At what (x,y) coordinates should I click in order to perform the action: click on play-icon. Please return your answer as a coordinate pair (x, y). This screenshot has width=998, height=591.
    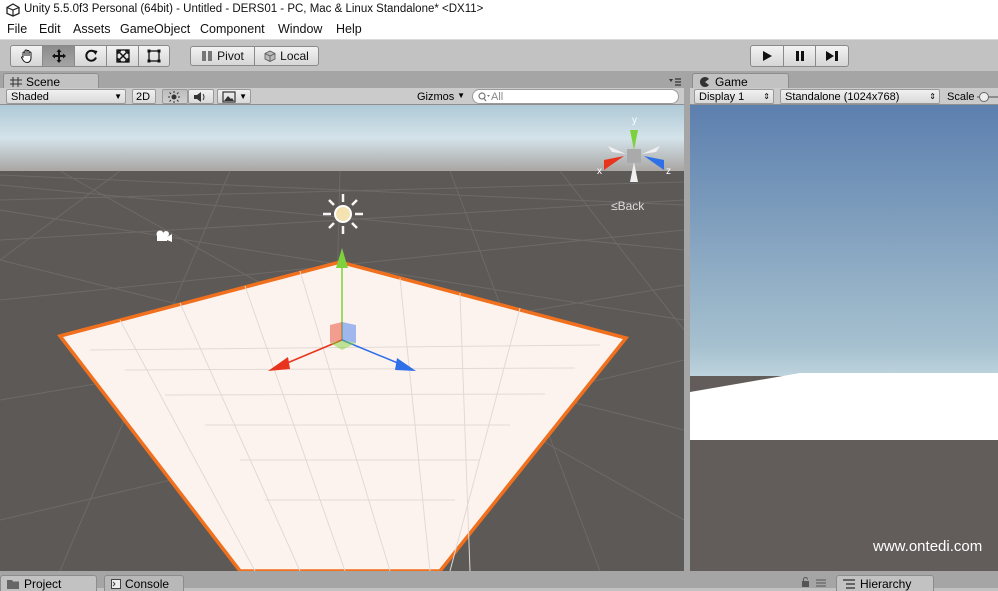
    Looking at the image, I should click on (767, 56).